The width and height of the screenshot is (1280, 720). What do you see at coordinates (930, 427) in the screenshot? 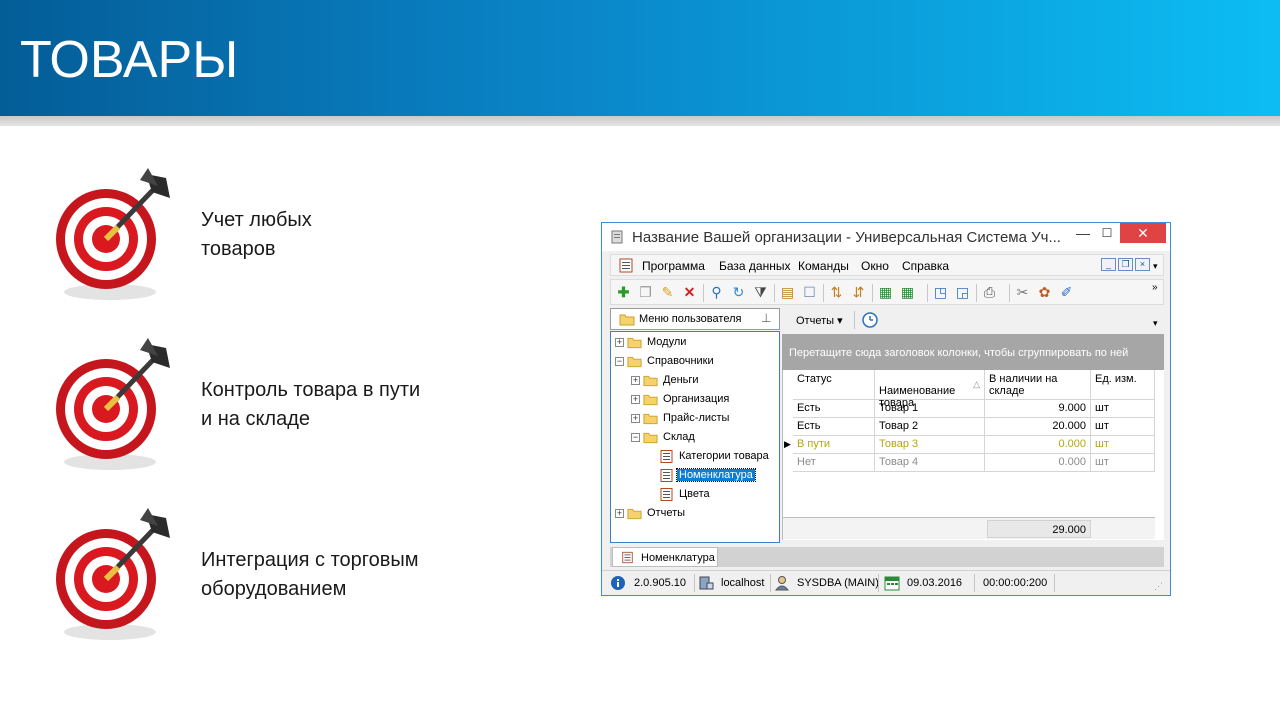
I see `cell-name: Товар 2` at bounding box center [930, 427].